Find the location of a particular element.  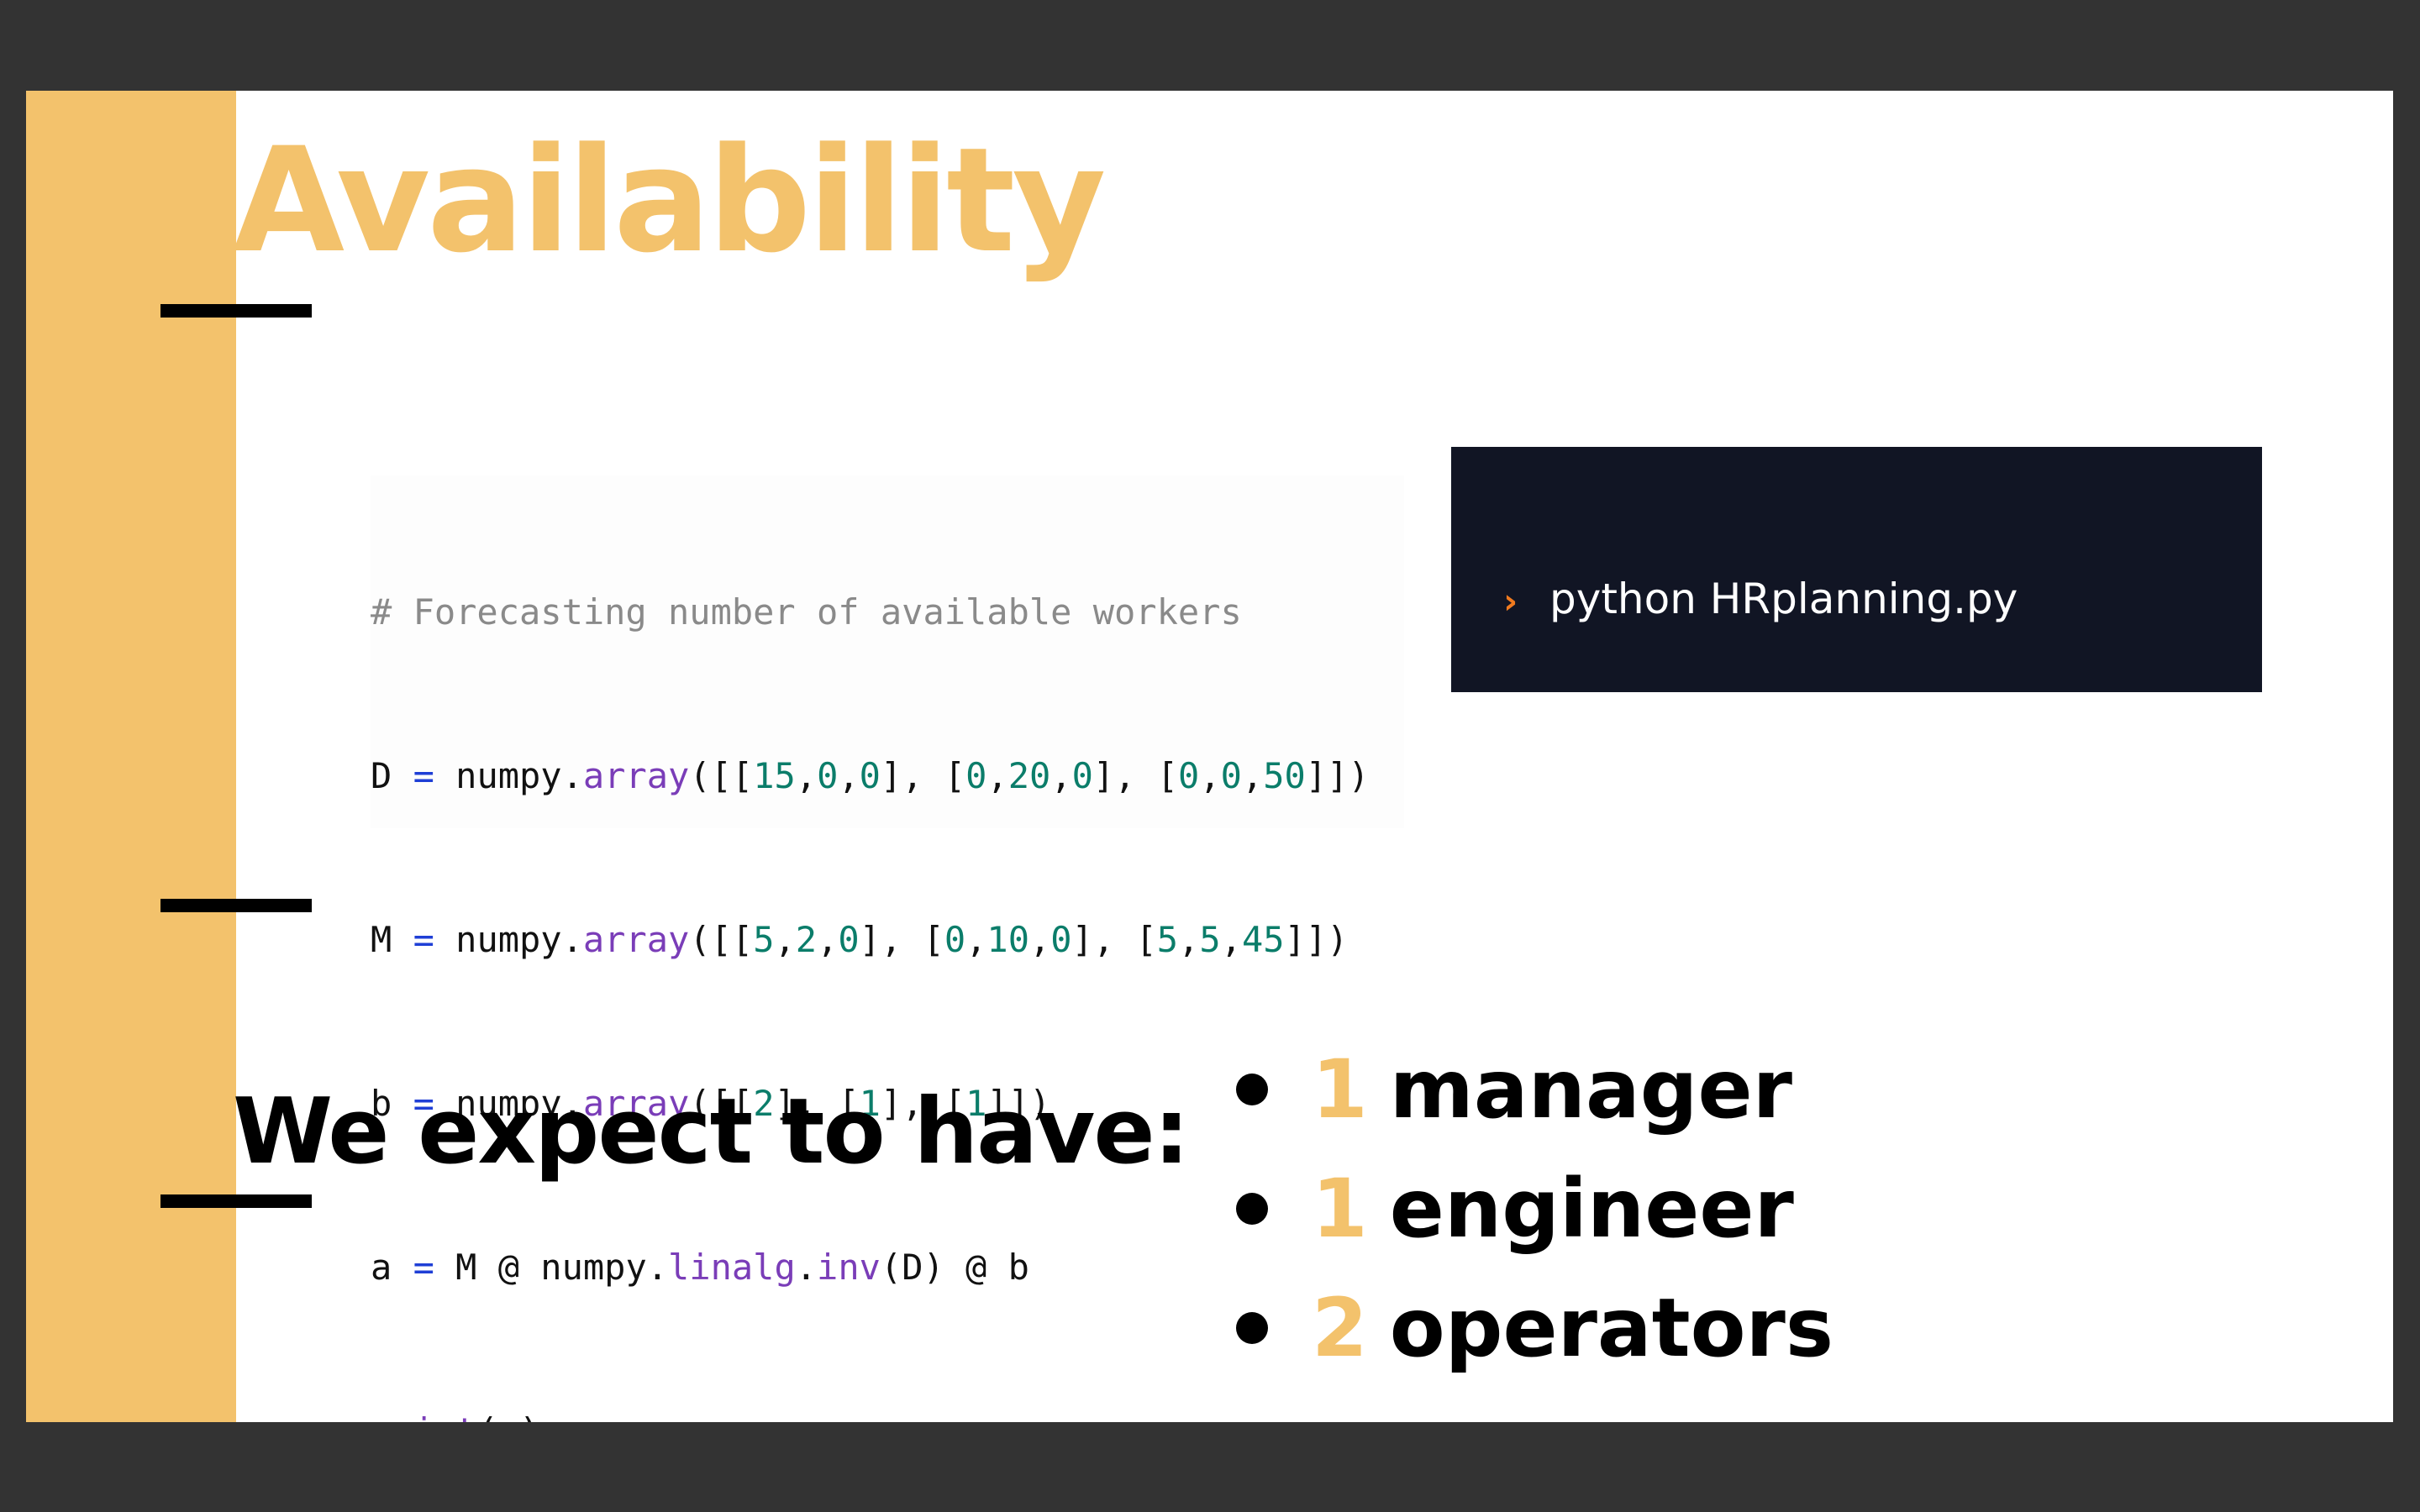

list-item: 2 operators is located at coordinates (1534, 1328).